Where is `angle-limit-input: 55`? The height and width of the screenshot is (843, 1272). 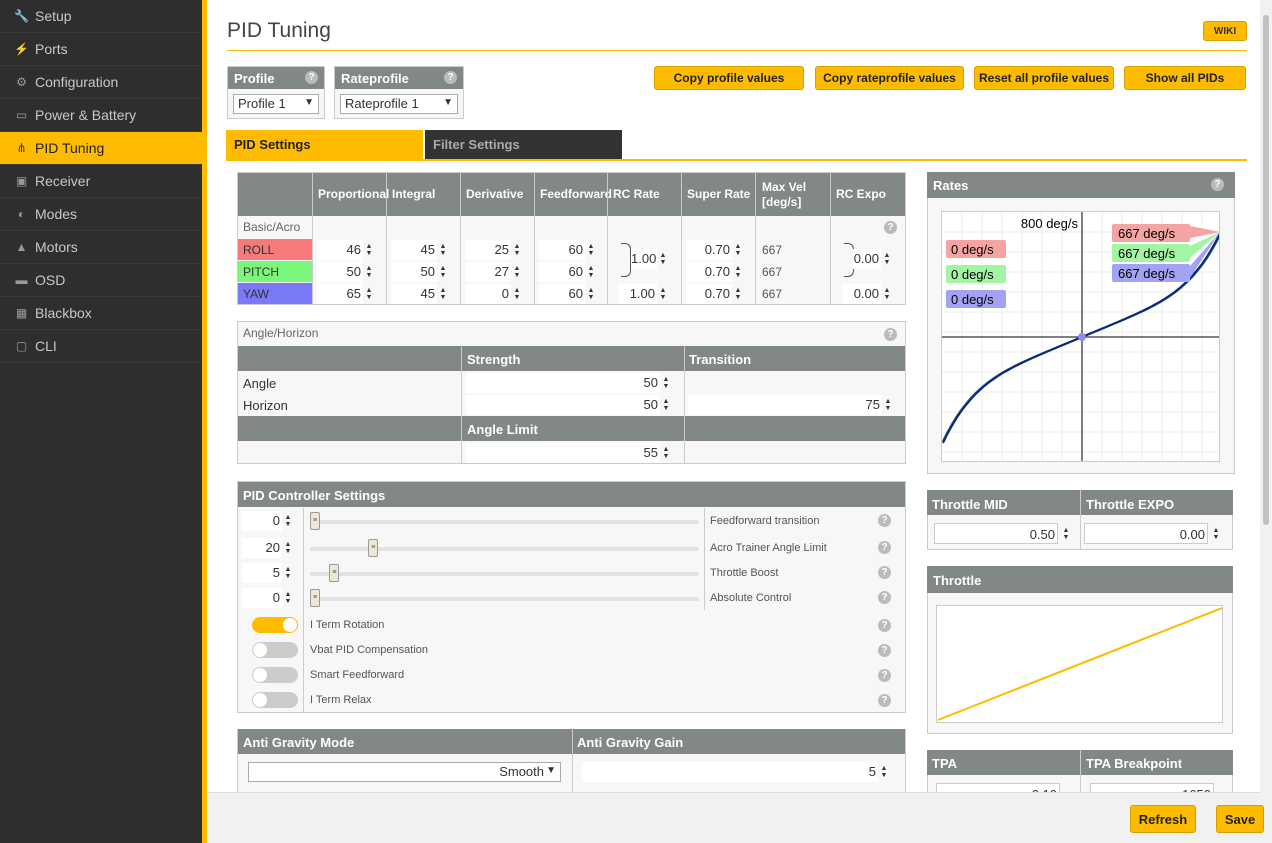
angle-limit-input: 55 is located at coordinates (563, 453).